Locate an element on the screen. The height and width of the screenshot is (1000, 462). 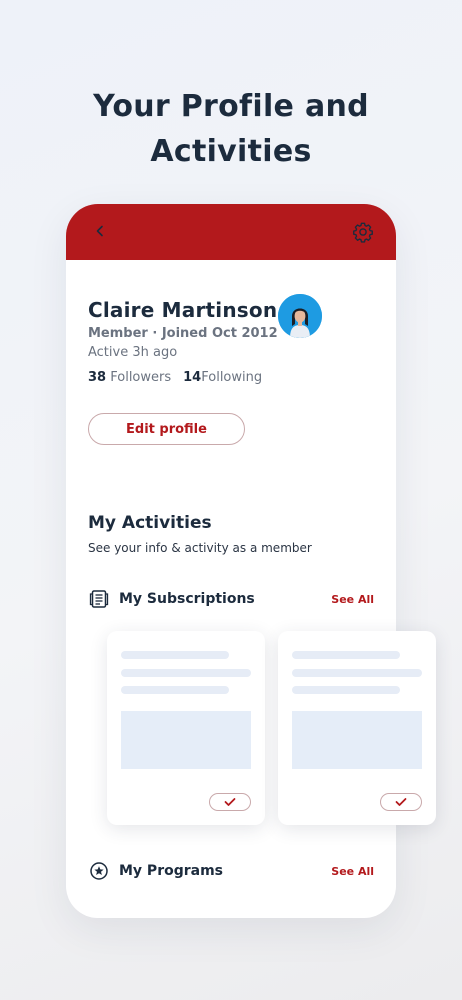
page-headline: Your Profile and Activities is located at coordinates (231, 129).